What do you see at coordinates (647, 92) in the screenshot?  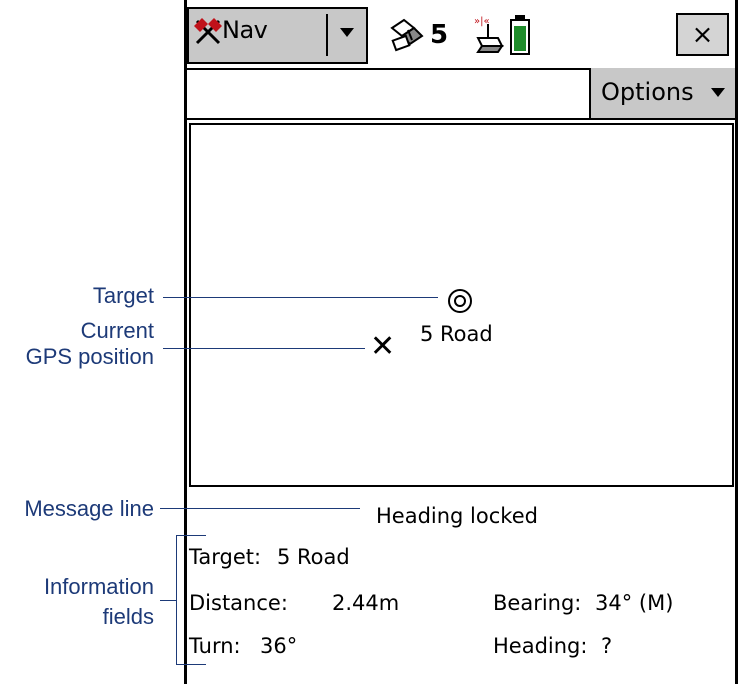 I see `options-label: Options` at bounding box center [647, 92].